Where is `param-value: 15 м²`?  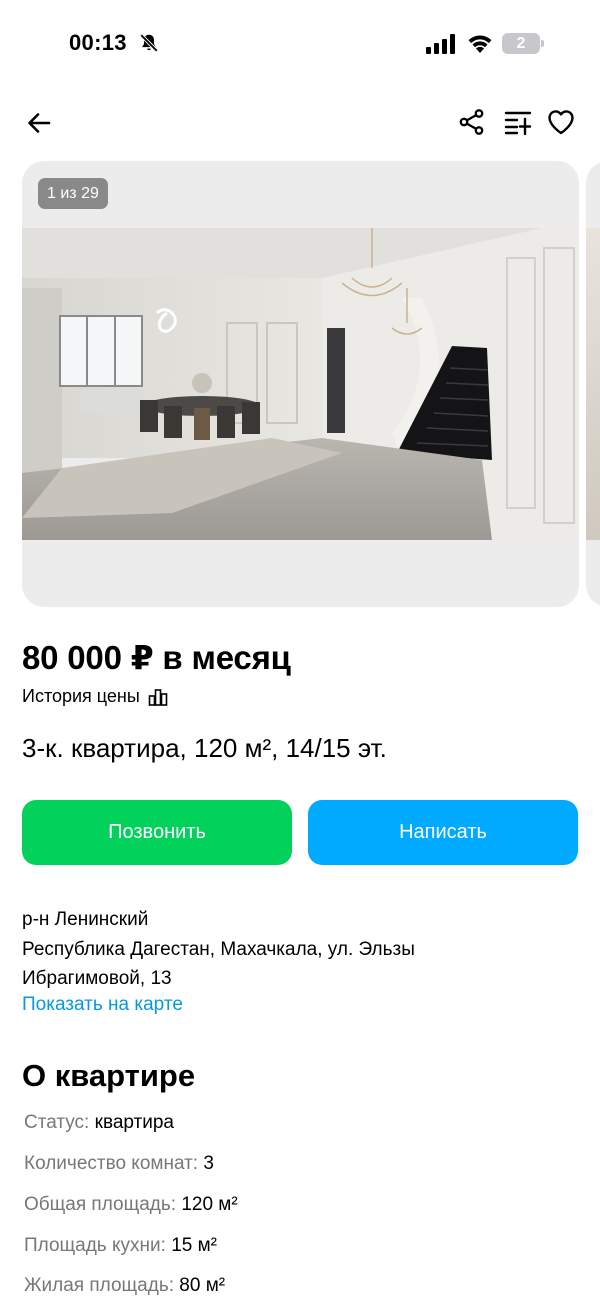 param-value: 15 м² is located at coordinates (194, 1245).